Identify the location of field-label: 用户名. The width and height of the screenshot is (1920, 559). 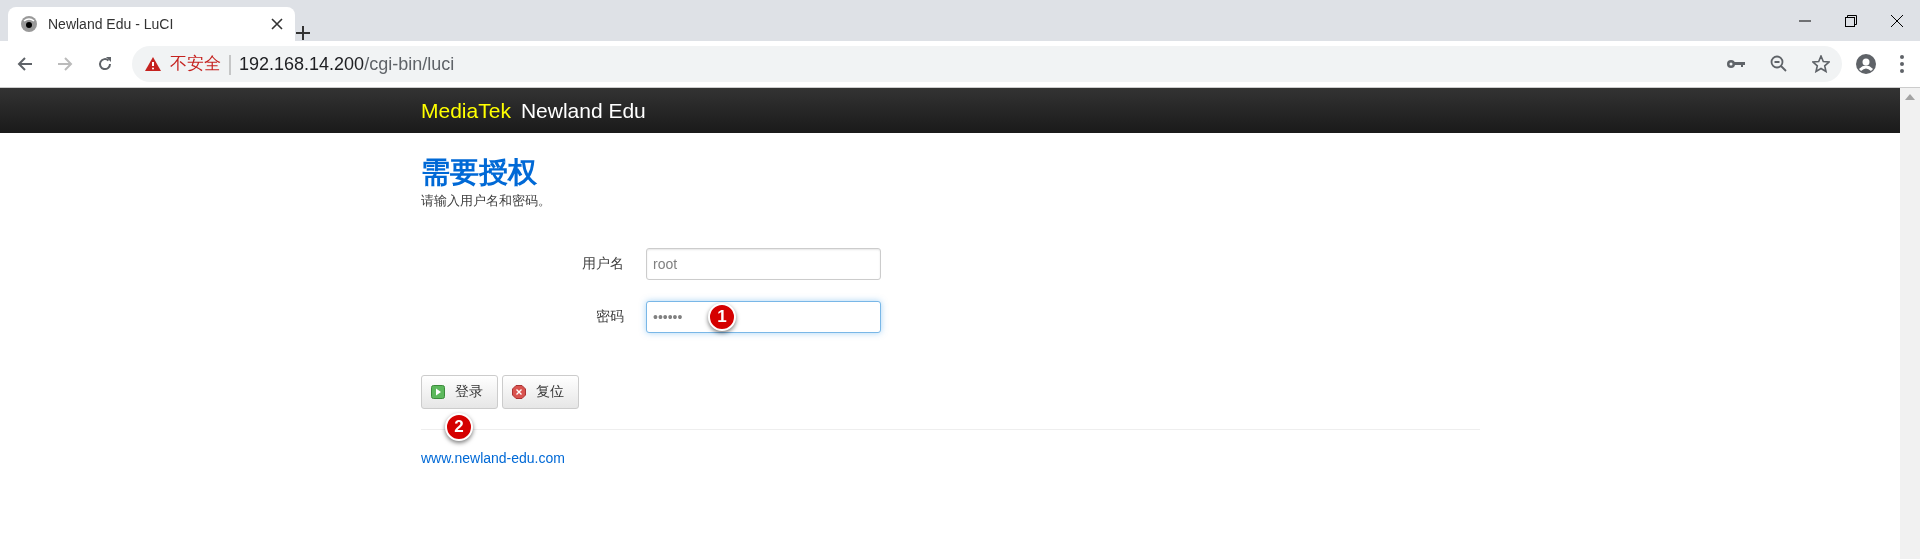
(603, 263).